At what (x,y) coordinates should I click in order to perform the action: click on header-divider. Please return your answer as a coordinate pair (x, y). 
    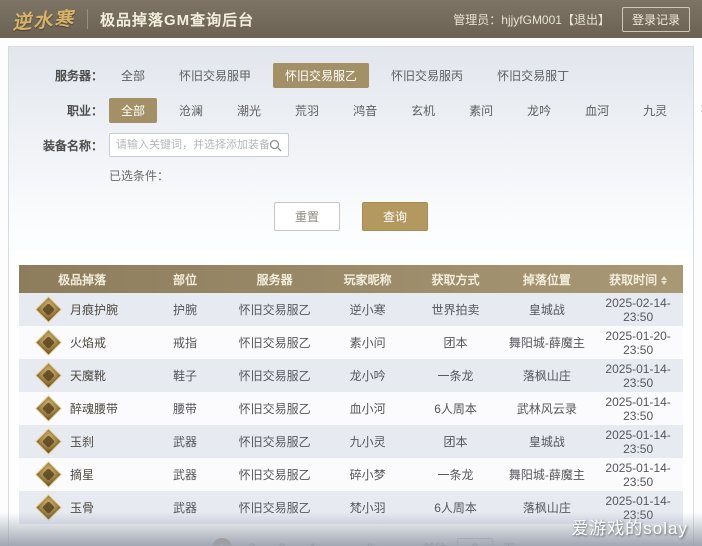
    Looking at the image, I should click on (88, 19).